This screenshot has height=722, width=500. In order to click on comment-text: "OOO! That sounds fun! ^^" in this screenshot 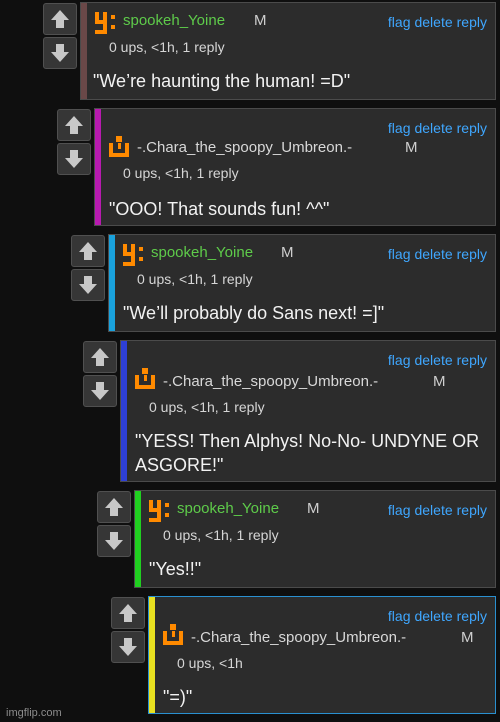, I will do `click(219, 209)`.